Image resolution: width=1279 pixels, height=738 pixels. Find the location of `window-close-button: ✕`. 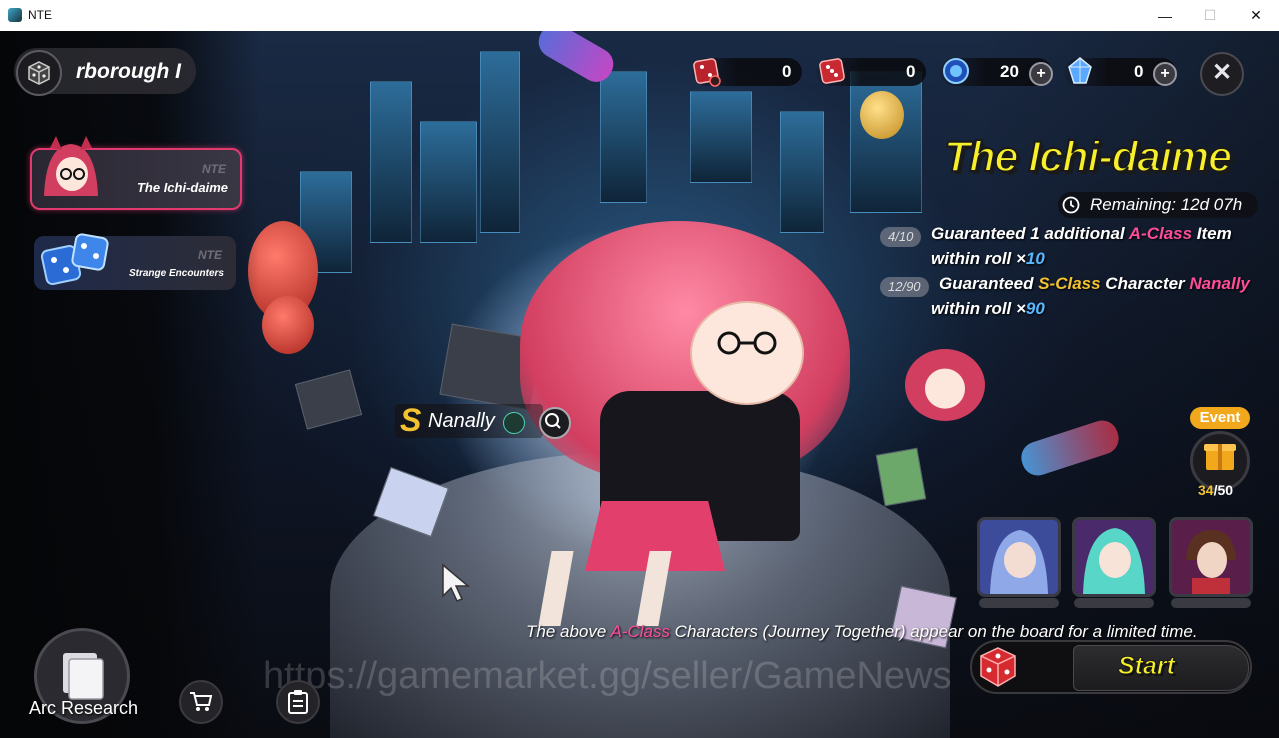

window-close-button: ✕ is located at coordinates (1256, 15).